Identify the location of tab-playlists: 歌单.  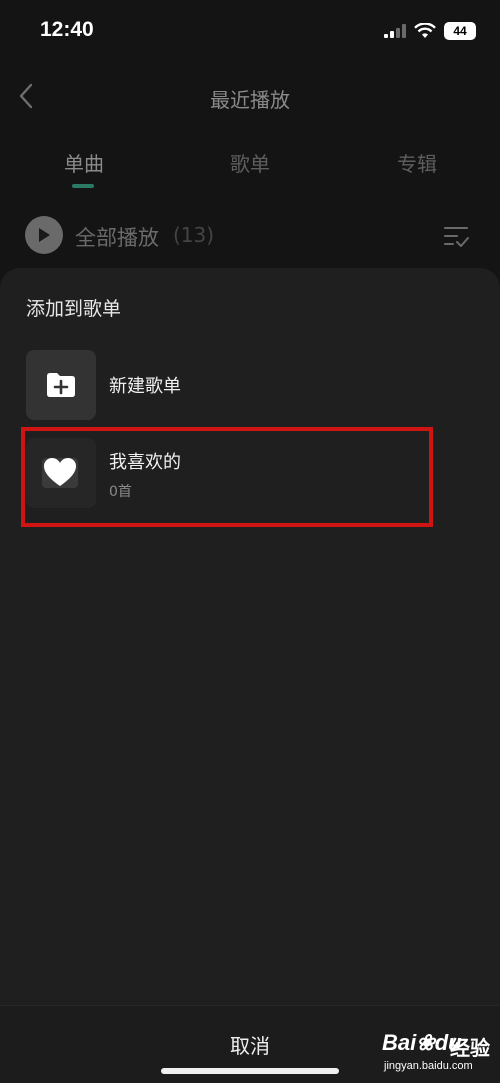
(250, 162).